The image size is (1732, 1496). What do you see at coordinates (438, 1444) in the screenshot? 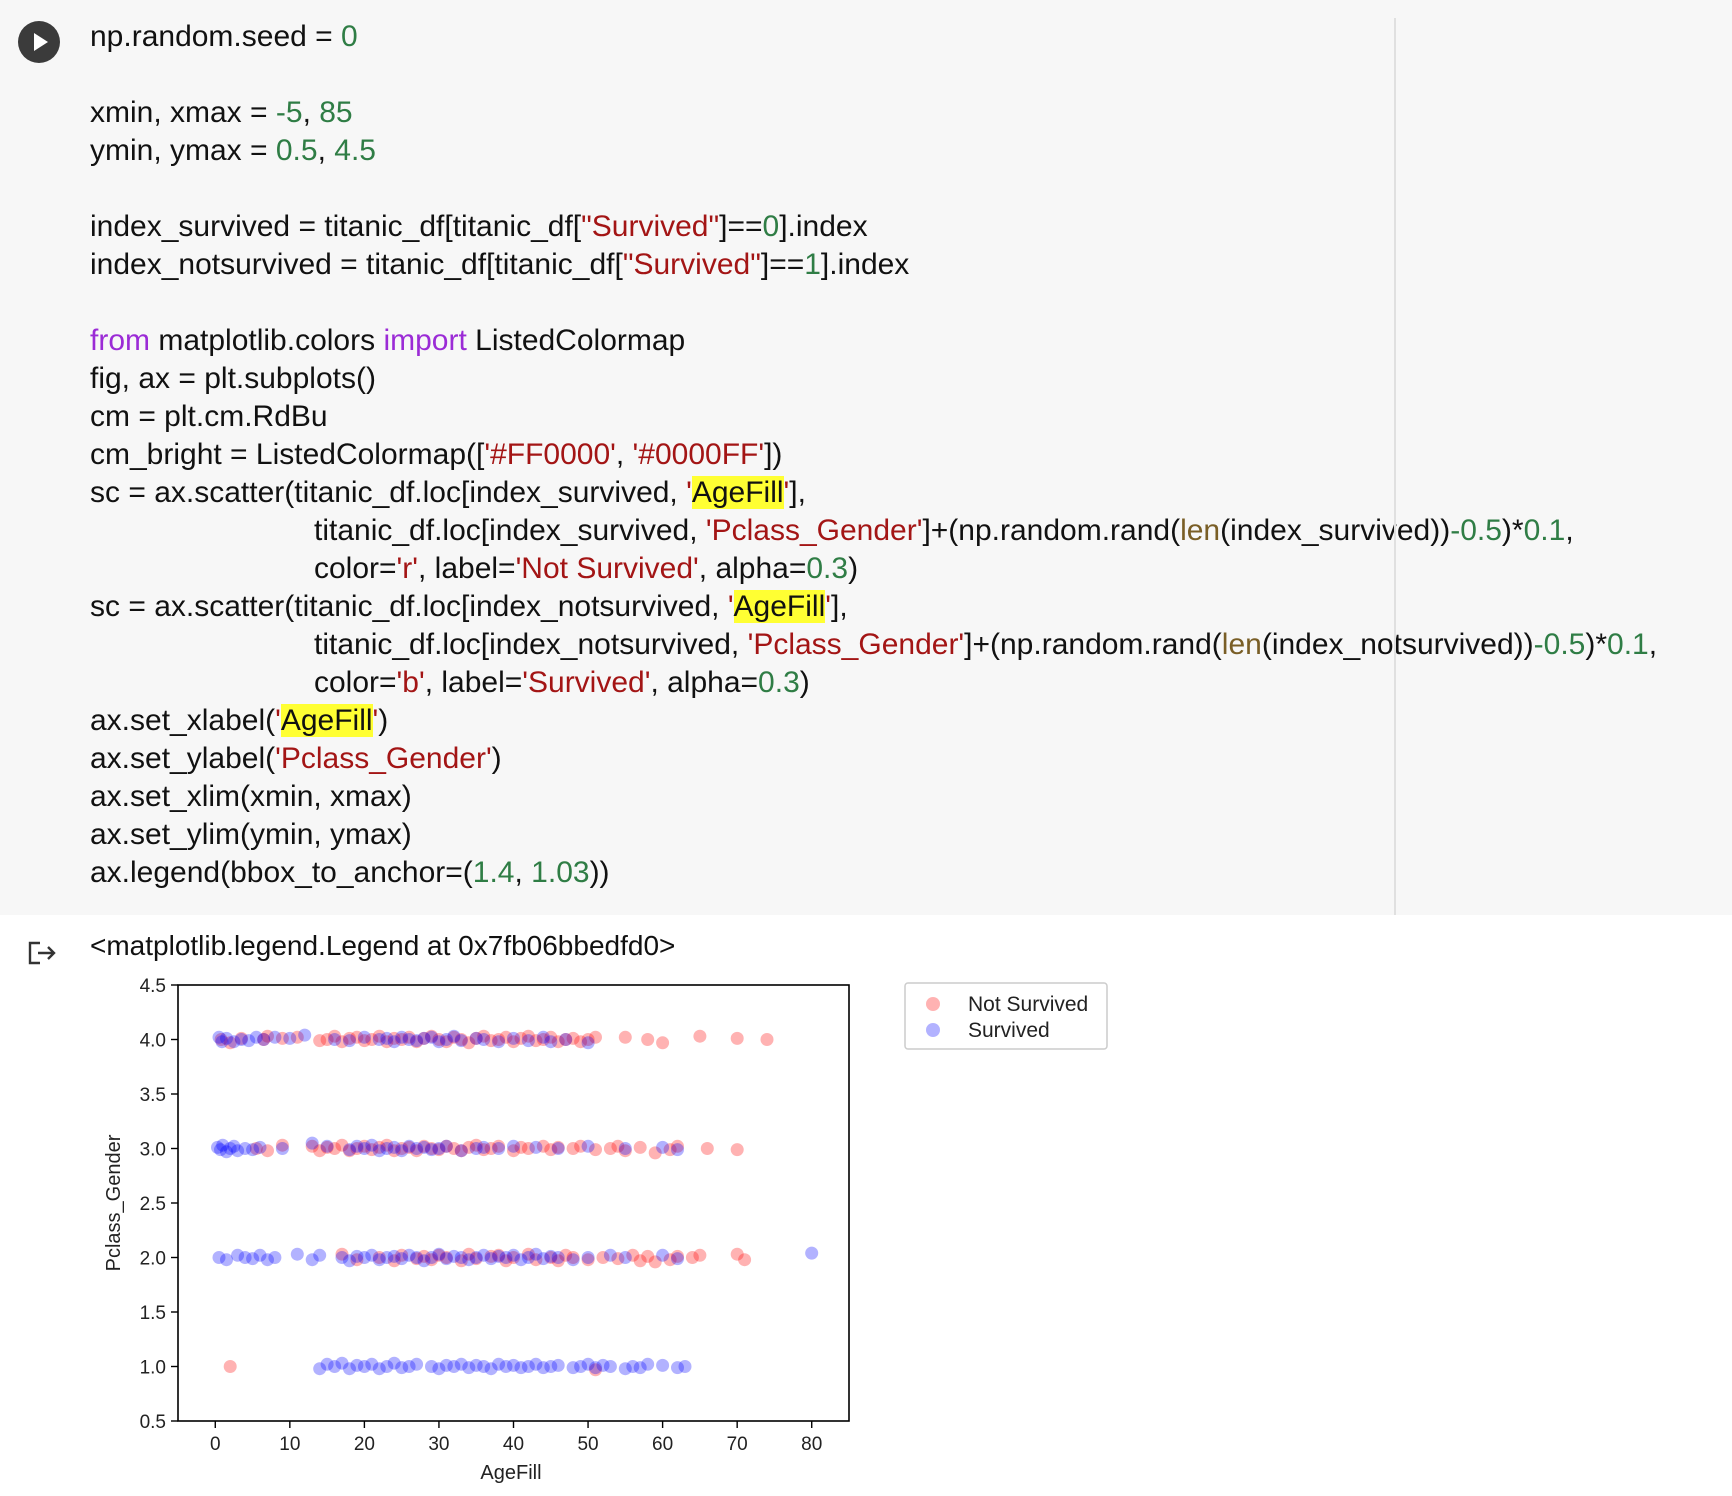
I see `x-tick-label: 30` at bounding box center [438, 1444].